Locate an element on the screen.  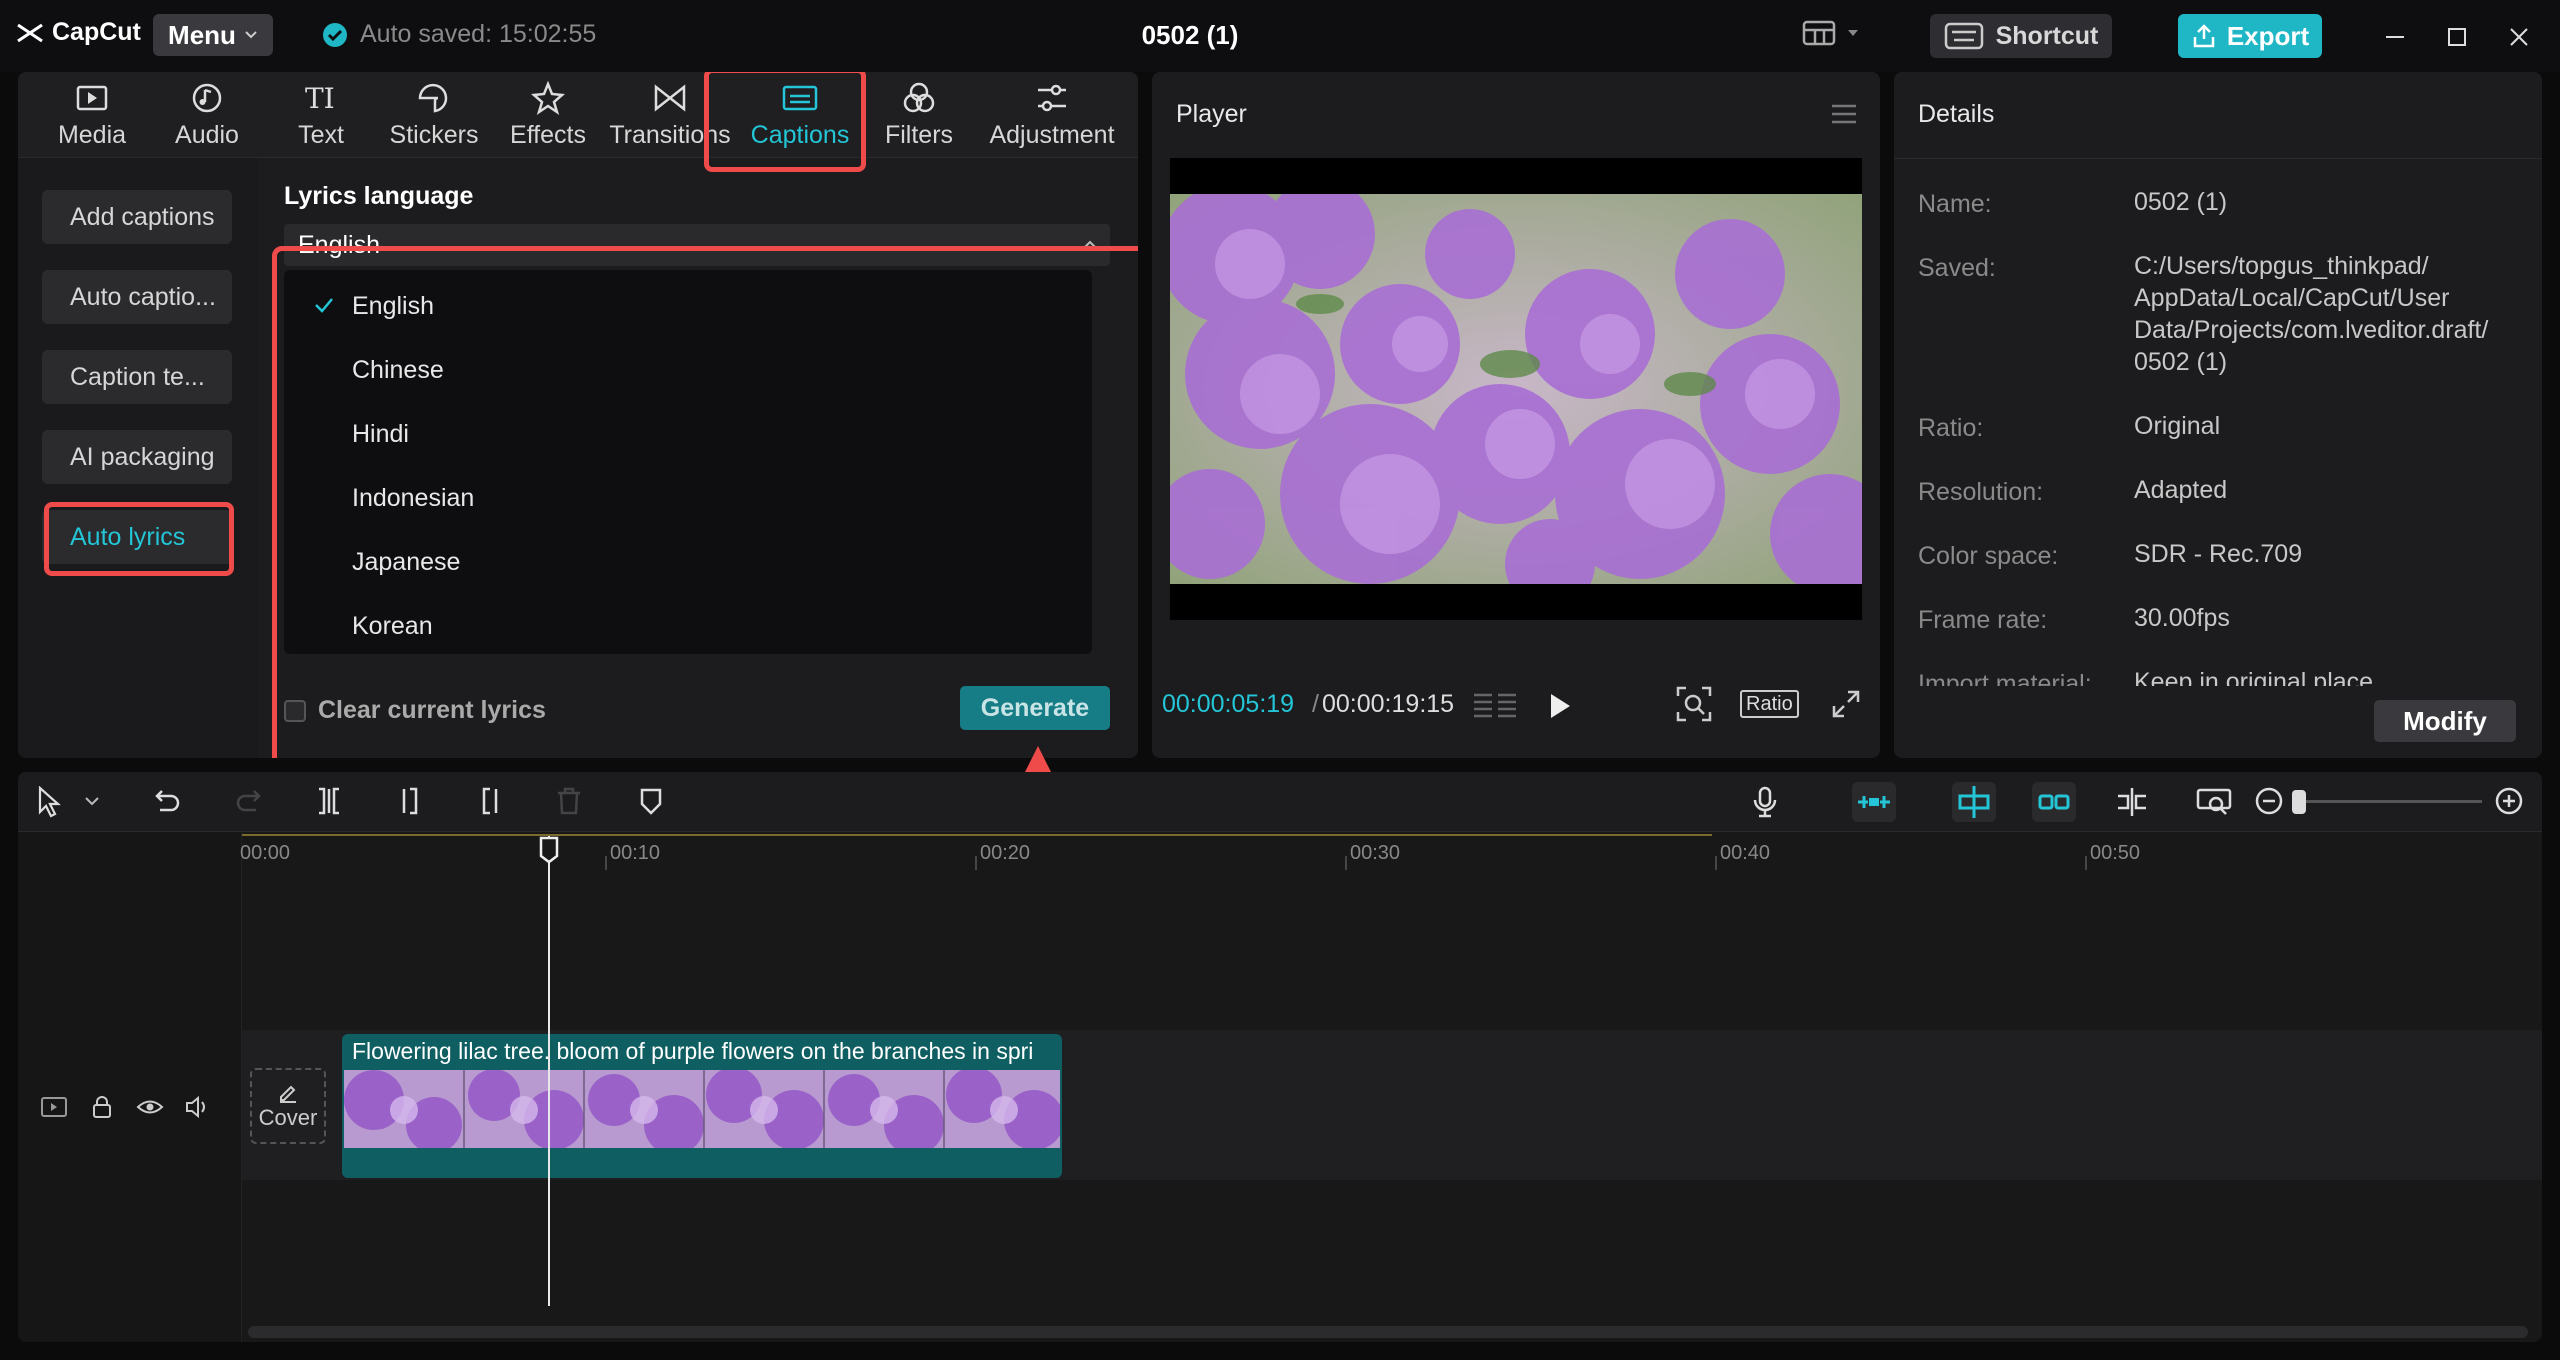
fit-screen-icon is located at coordinates (1694, 704).